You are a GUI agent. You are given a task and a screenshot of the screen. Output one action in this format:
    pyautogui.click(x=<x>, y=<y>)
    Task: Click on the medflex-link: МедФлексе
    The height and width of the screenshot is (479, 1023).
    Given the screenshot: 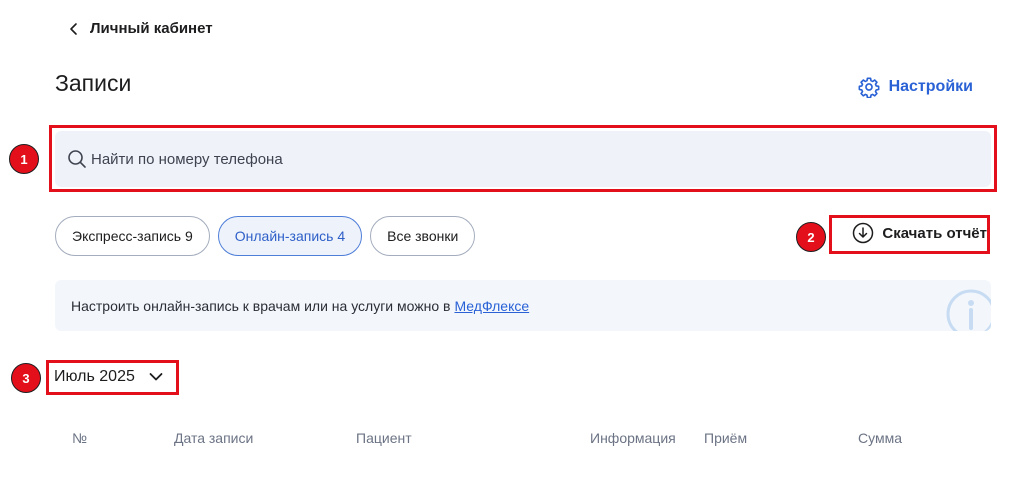 What is the action you would take?
    pyautogui.click(x=491, y=306)
    